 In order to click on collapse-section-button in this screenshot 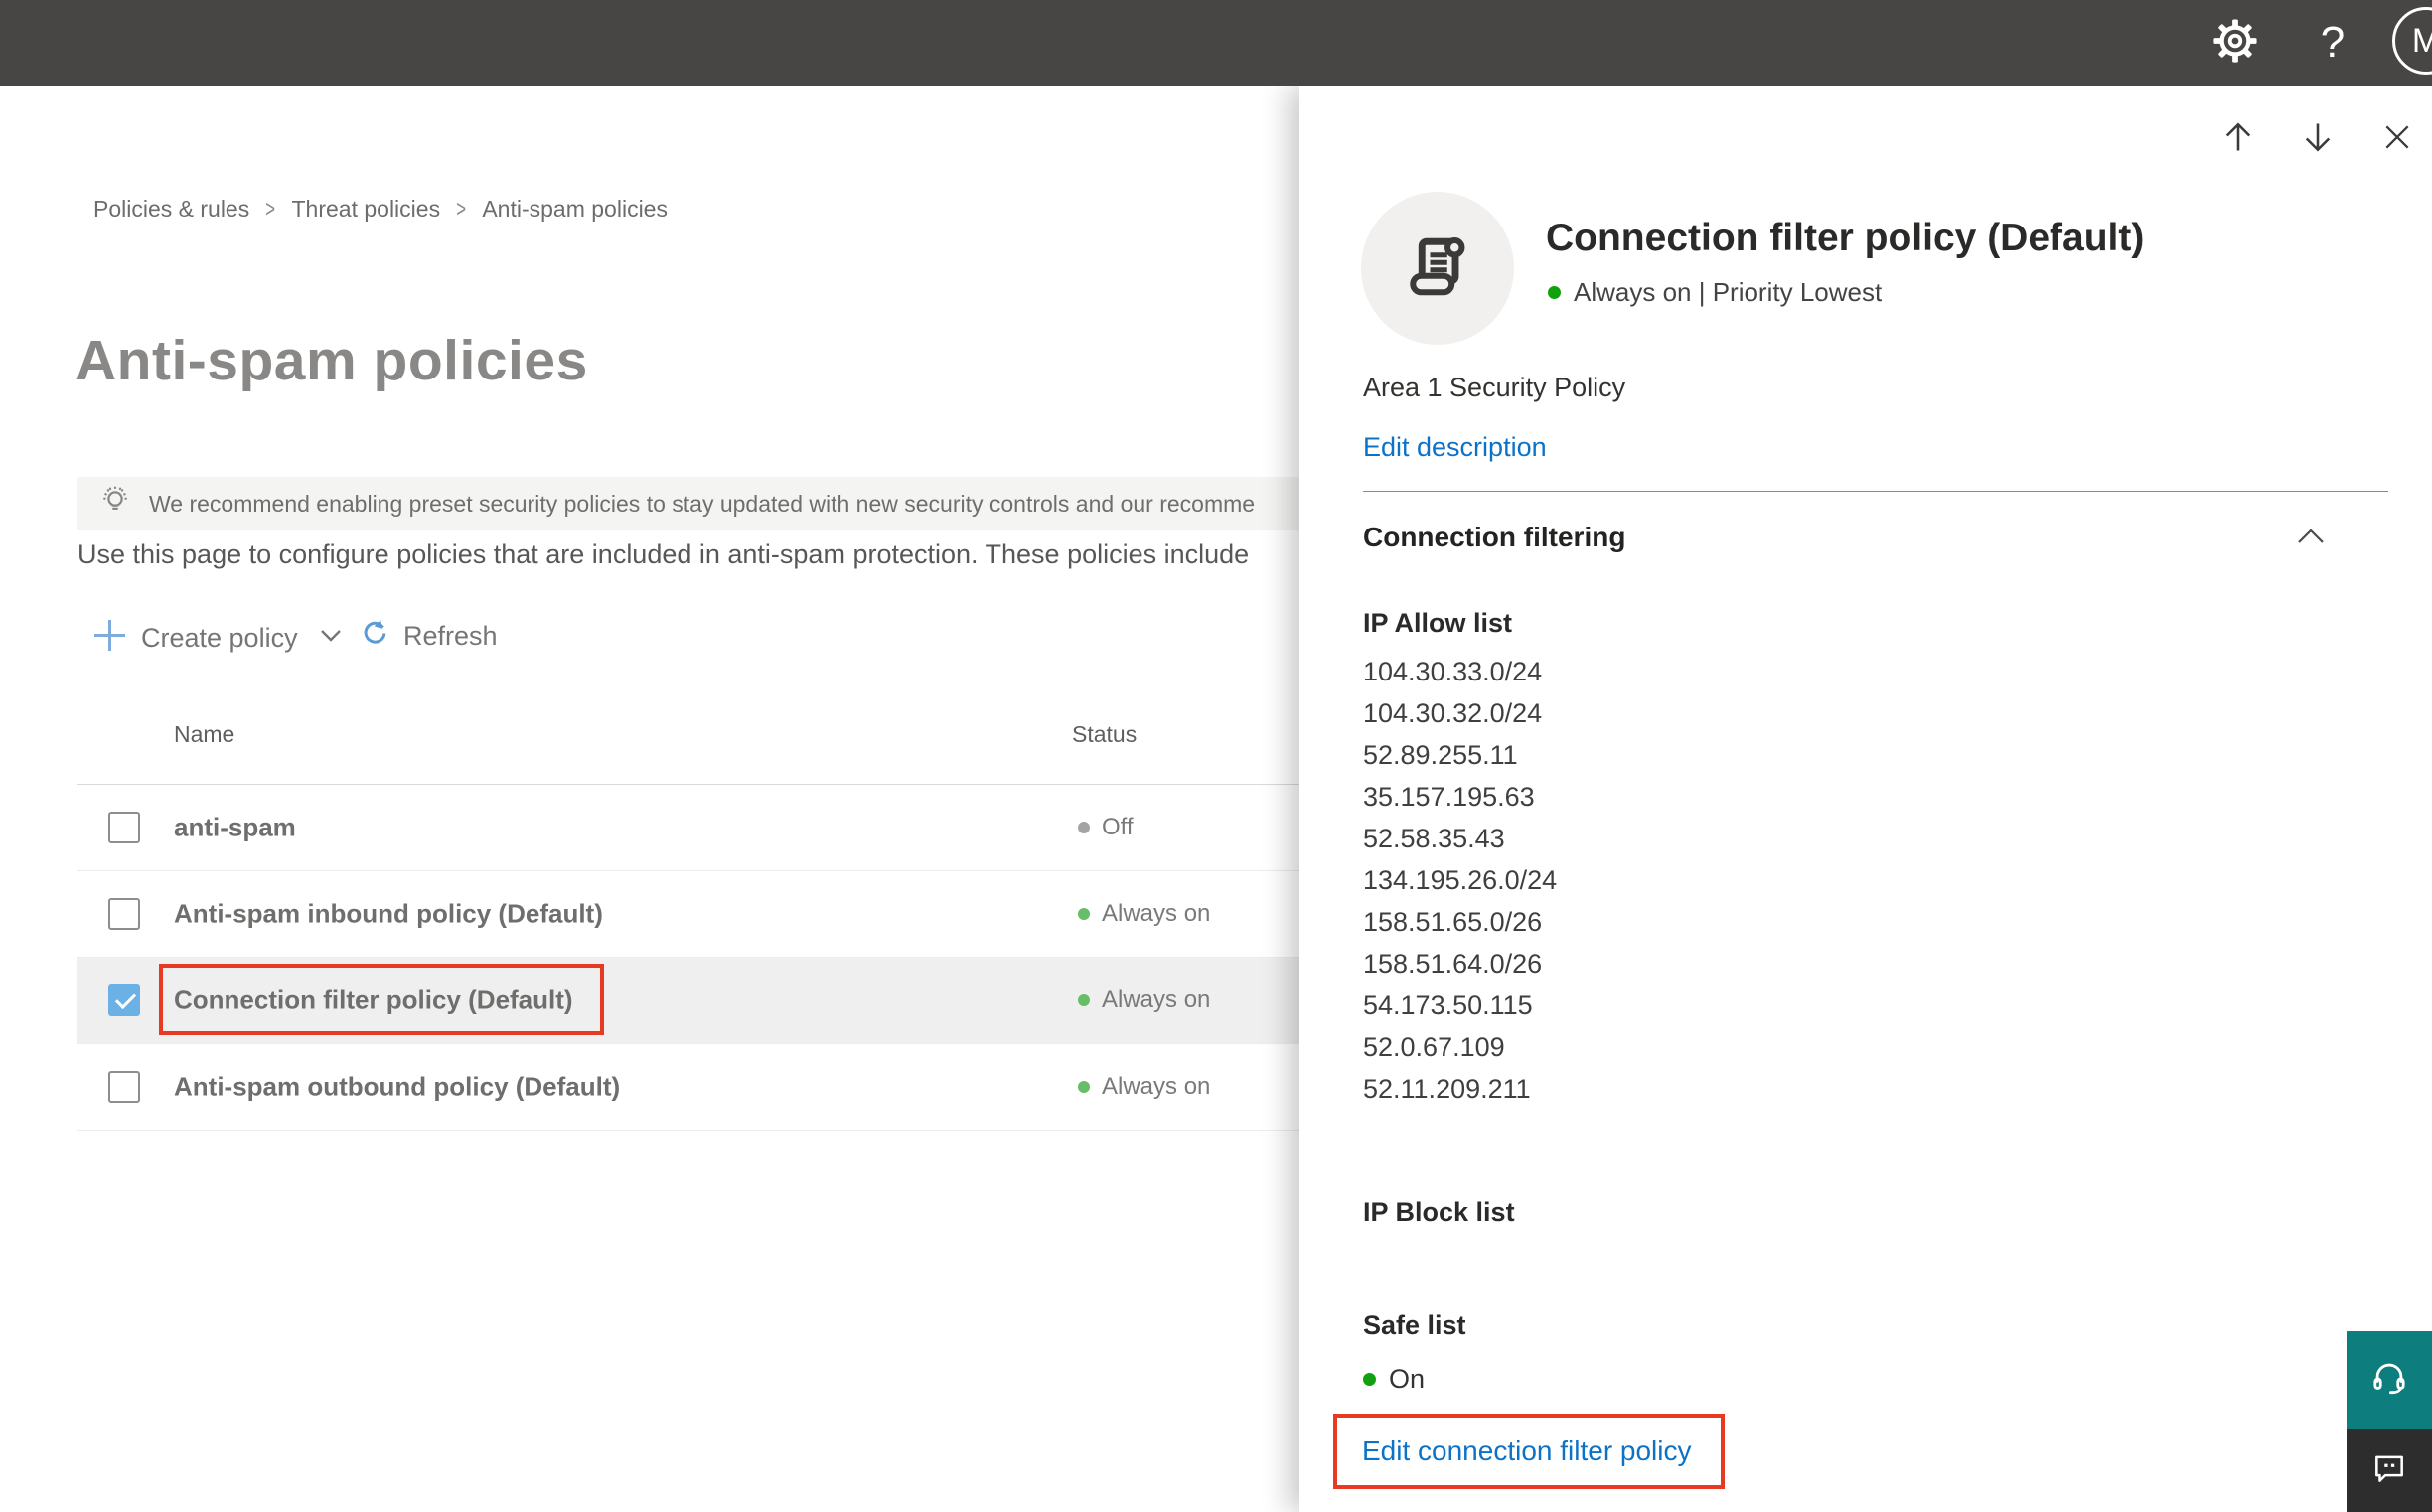, I will do `click(2311, 538)`.